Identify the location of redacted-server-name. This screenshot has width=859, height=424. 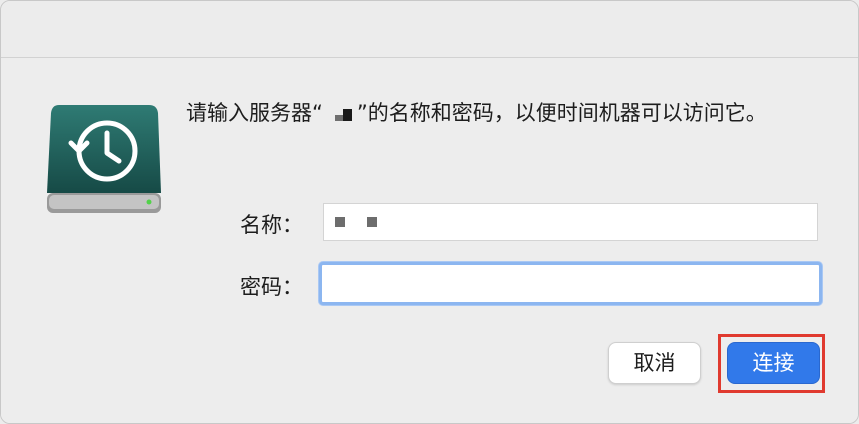
(340, 114).